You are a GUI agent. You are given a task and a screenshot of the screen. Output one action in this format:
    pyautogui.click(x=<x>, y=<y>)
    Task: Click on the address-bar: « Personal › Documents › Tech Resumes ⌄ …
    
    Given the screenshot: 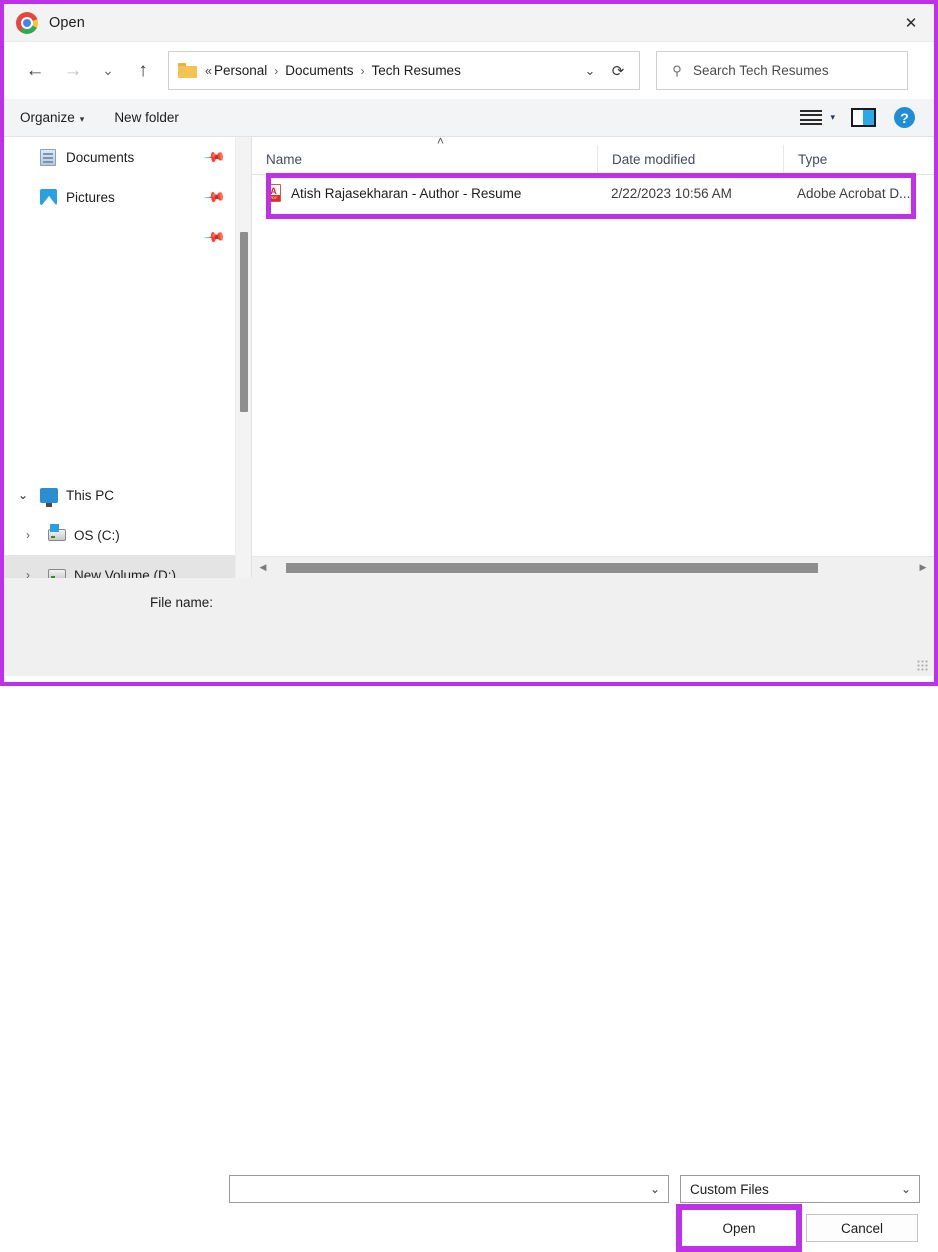 What is the action you would take?
    pyautogui.click(x=404, y=70)
    